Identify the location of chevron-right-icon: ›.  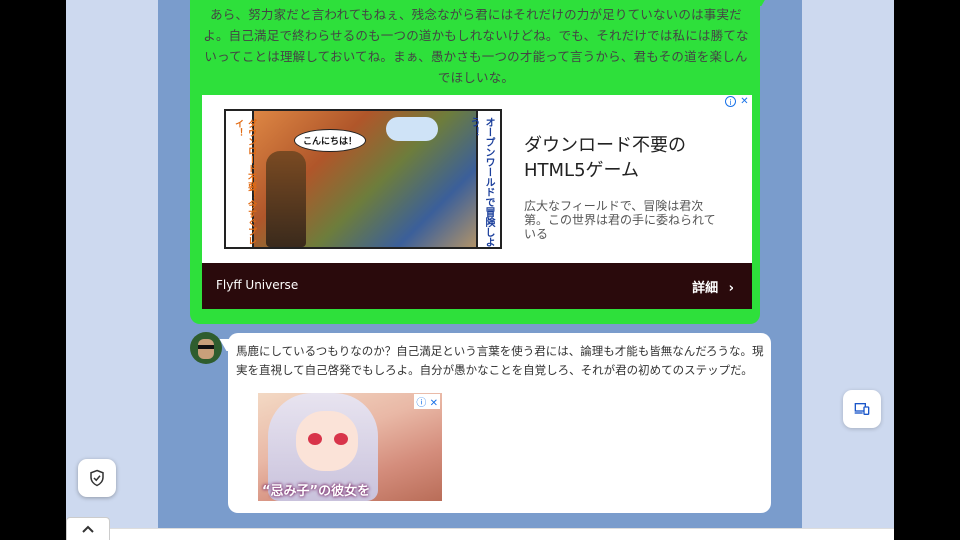
(731, 288).